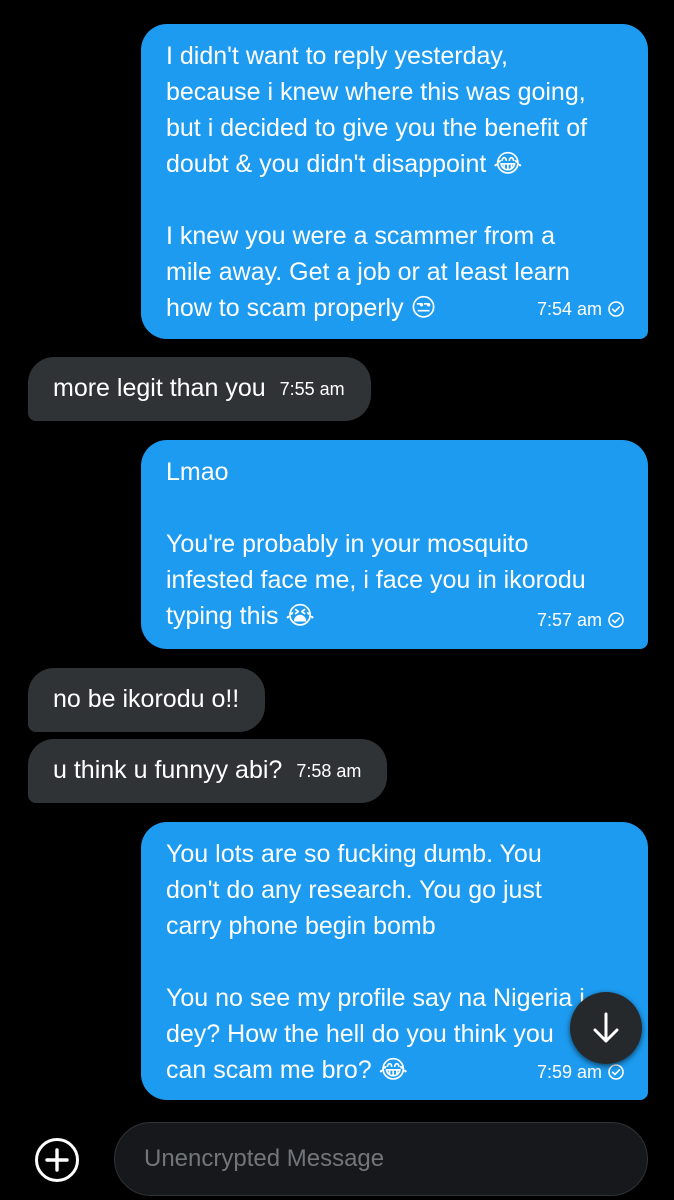 Image resolution: width=674 pixels, height=1200 pixels. I want to click on message-line: I knew you were a scammer from a, so click(361, 236).